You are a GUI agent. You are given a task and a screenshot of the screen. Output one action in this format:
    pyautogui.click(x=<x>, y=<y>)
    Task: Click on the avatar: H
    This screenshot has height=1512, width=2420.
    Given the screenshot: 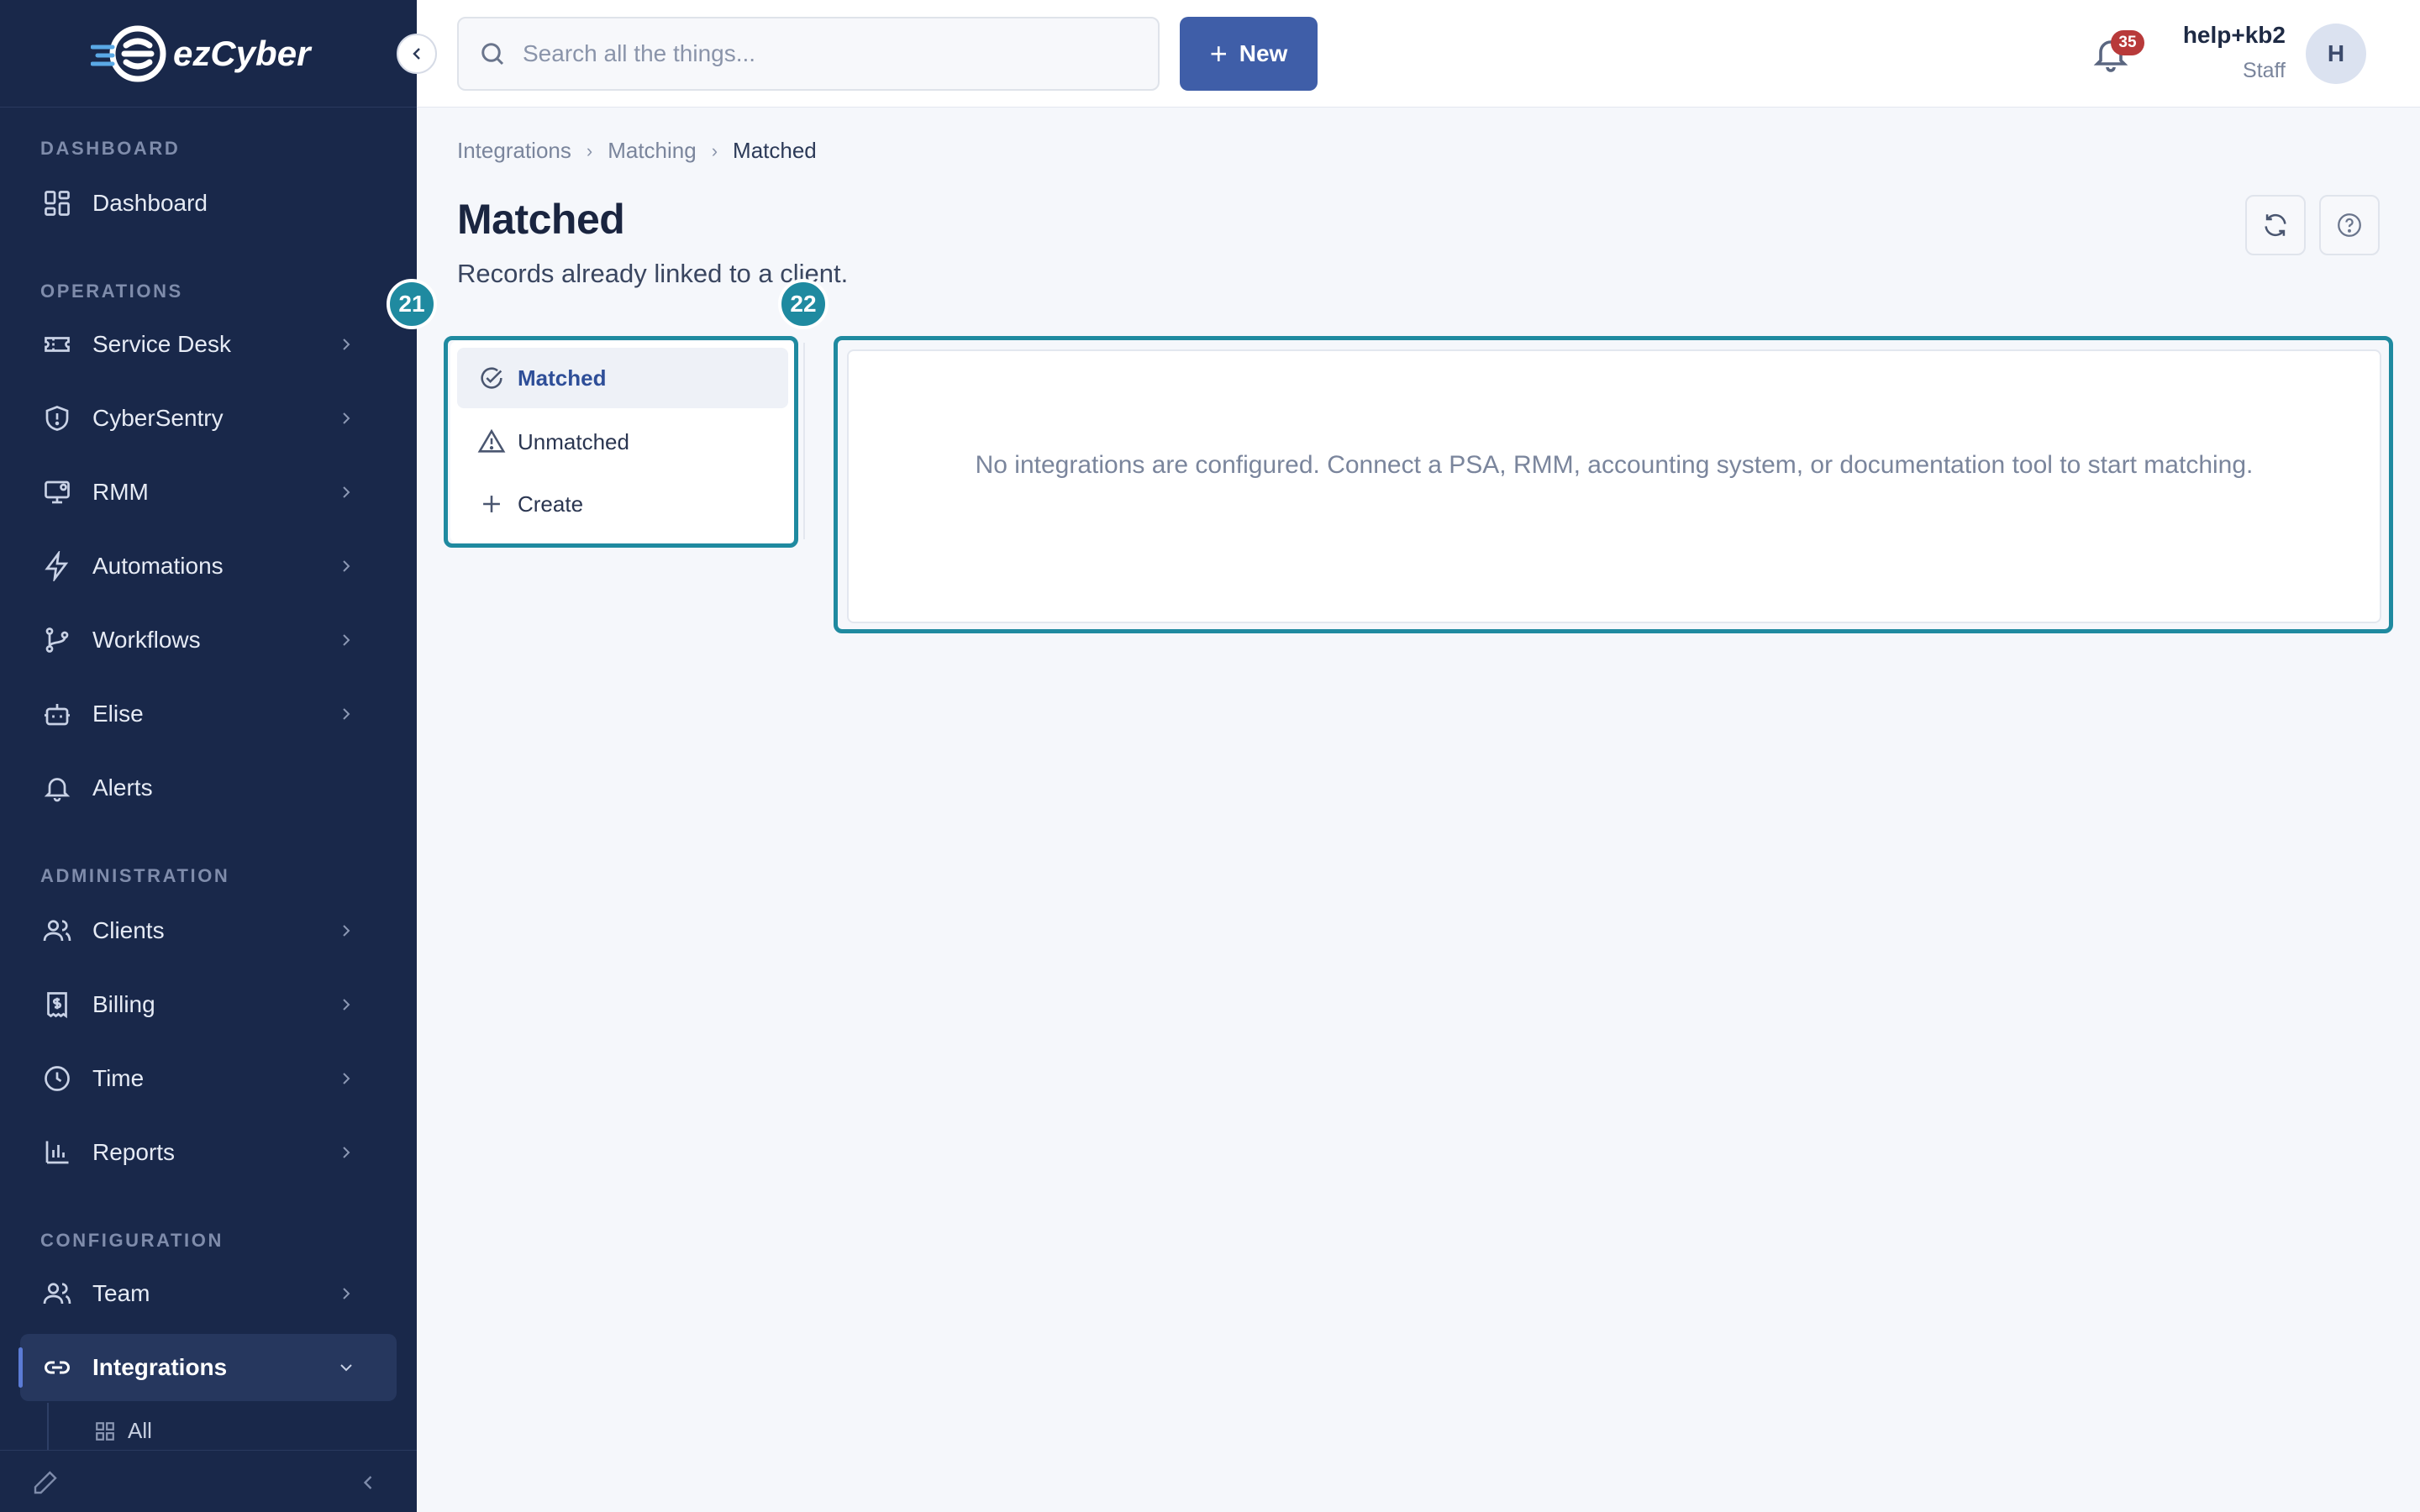 What is the action you would take?
    pyautogui.click(x=2336, y=54)
    